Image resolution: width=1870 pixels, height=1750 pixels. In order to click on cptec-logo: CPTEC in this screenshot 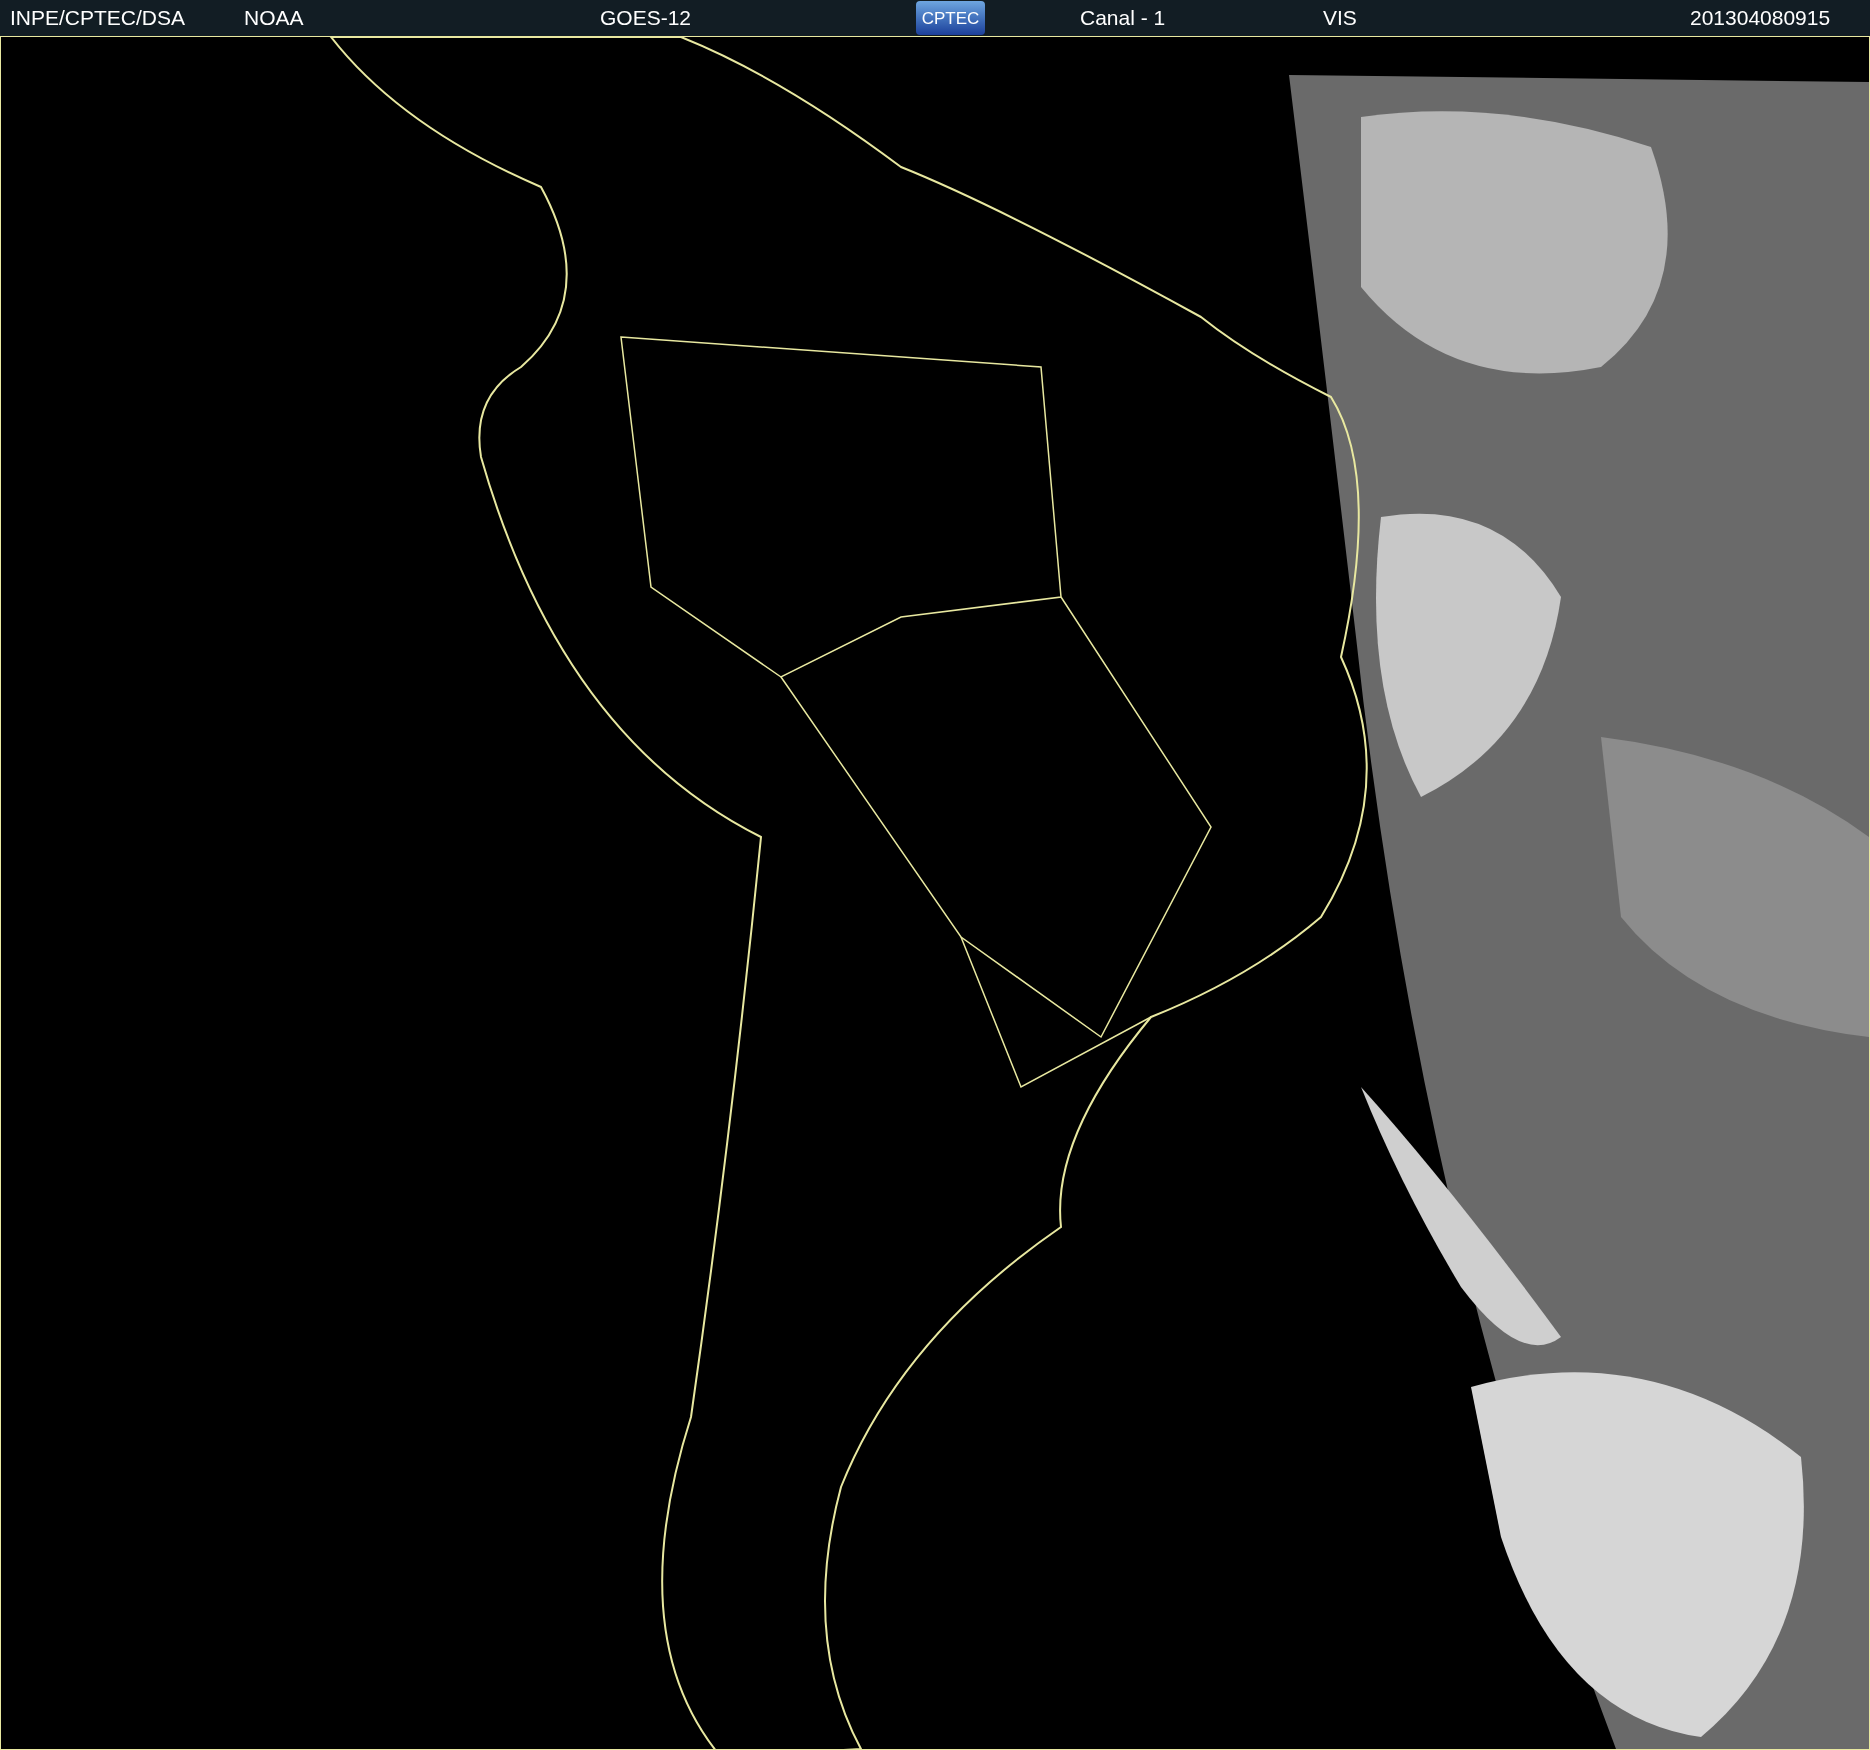, I will do `click(950, 18)`.